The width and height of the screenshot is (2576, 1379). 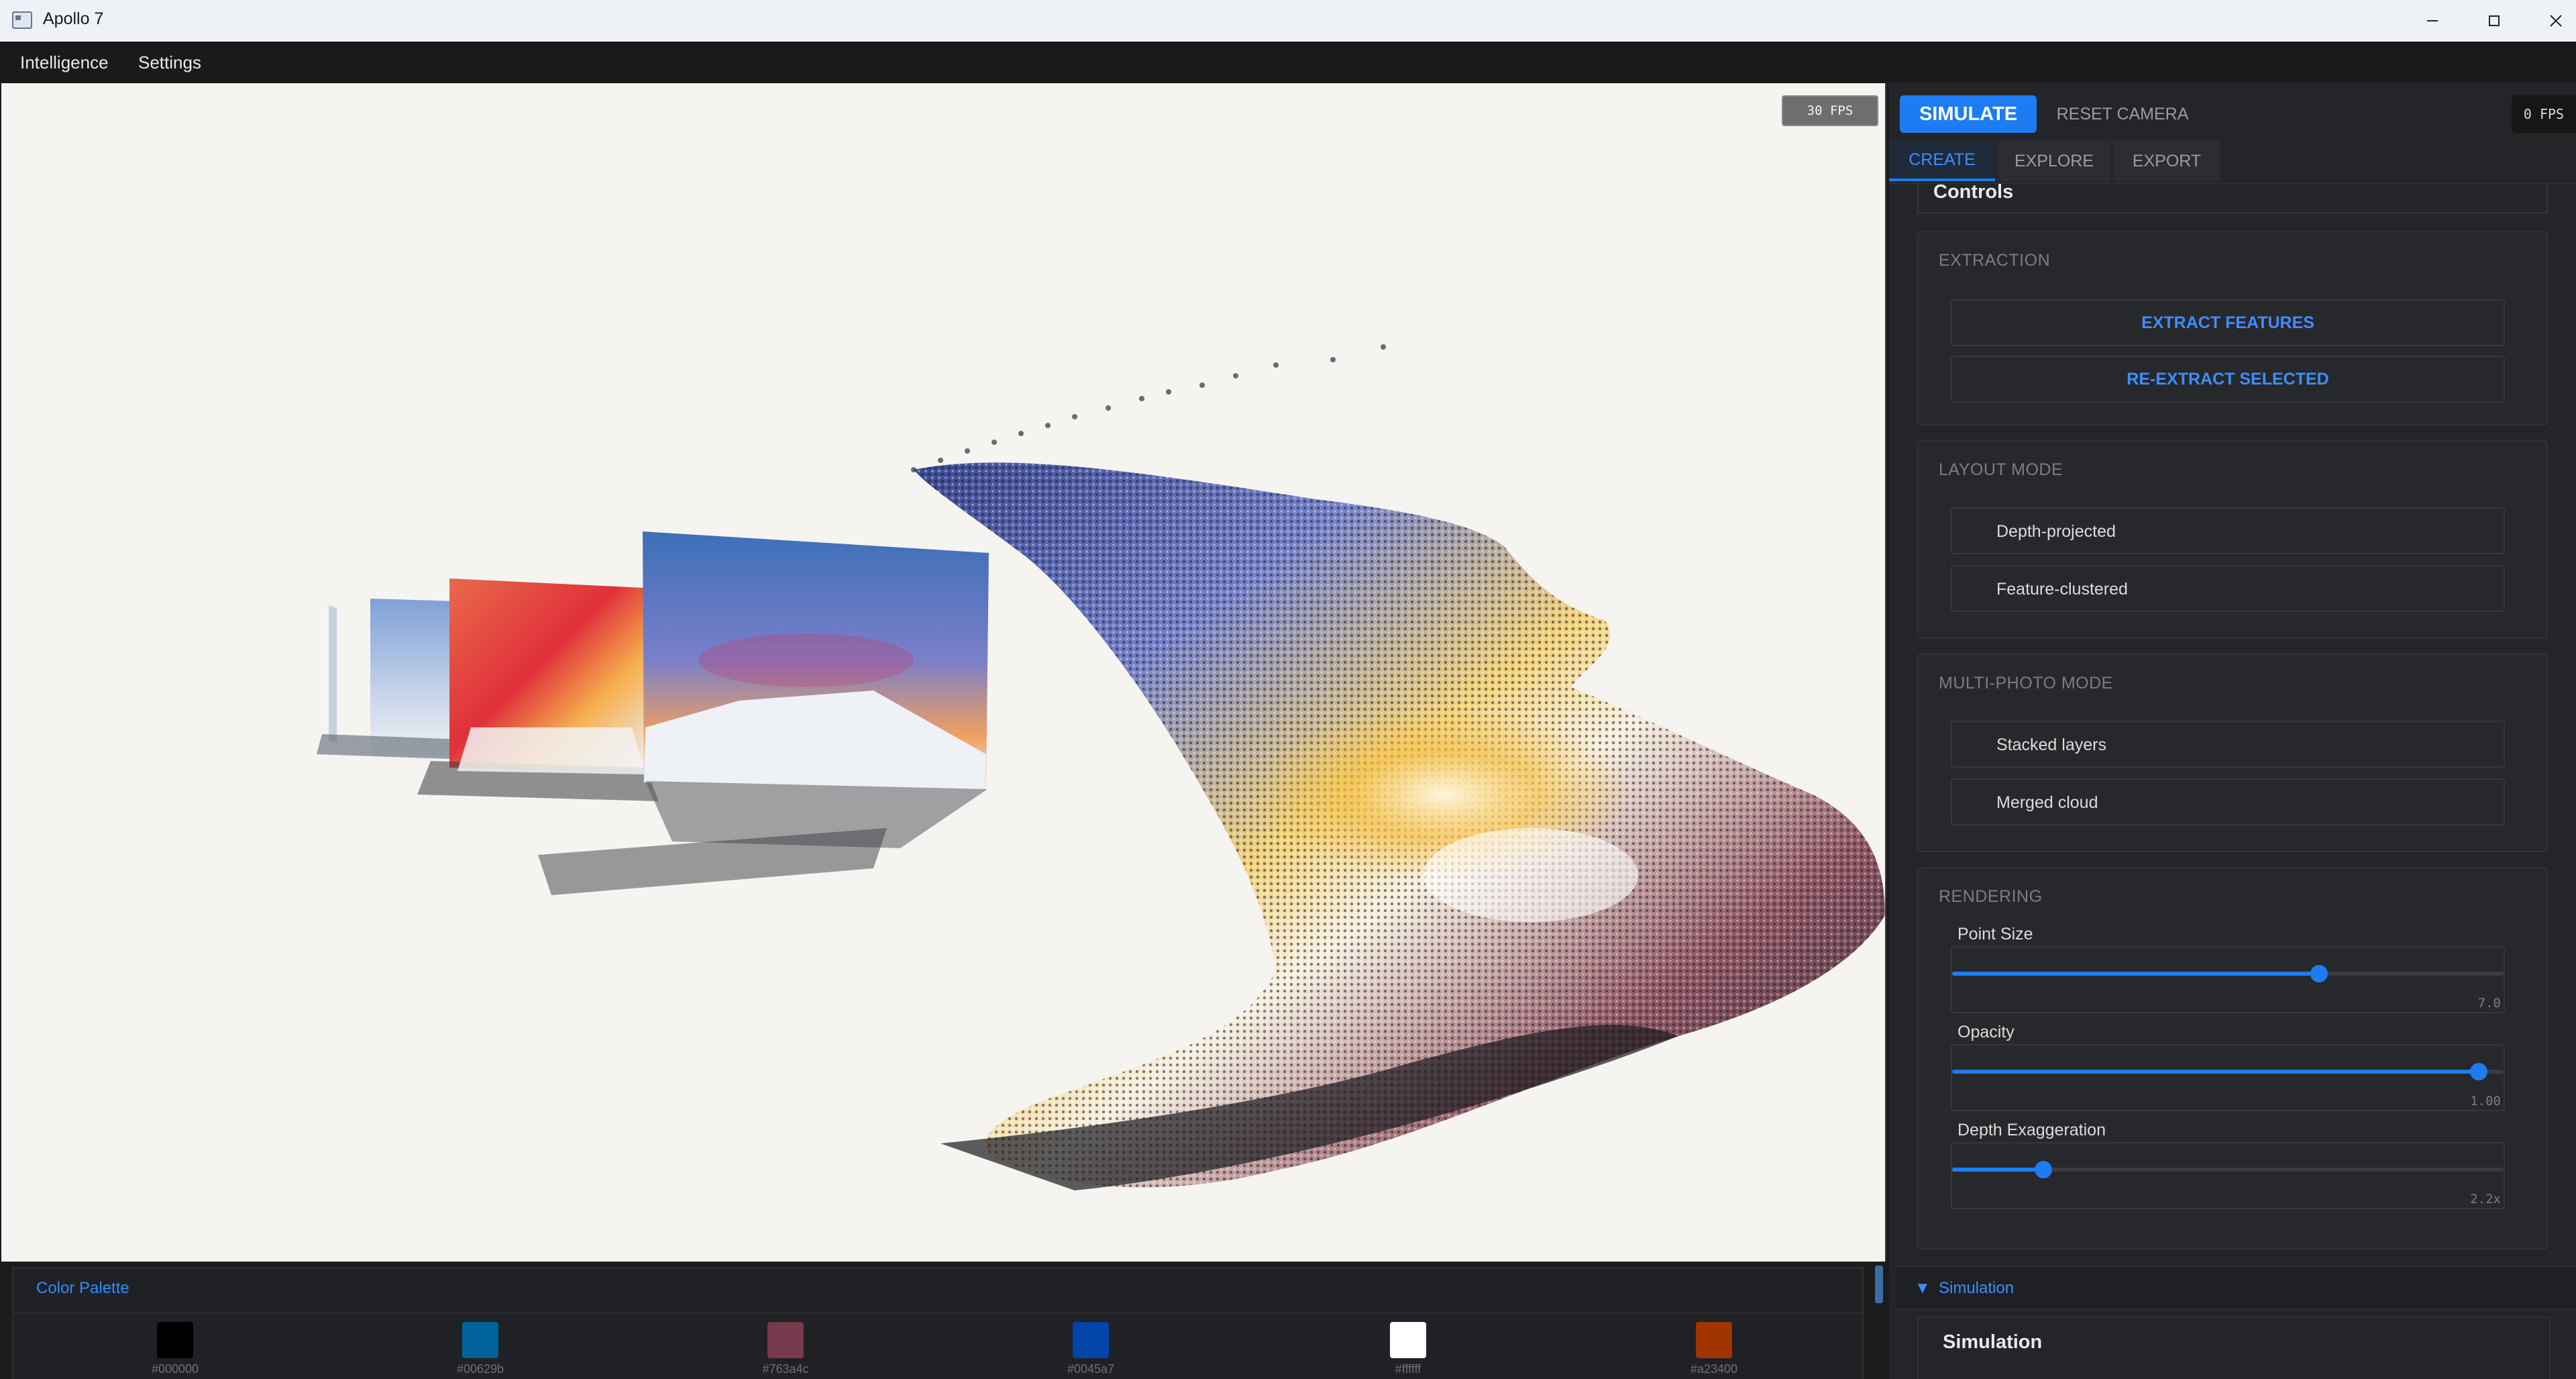 What do you see at coordinates (2031, 1130) in the screenshot?
I see `depth-exaggeration-label: Depth Exaggeration` at bounding box center [2031, 1130].